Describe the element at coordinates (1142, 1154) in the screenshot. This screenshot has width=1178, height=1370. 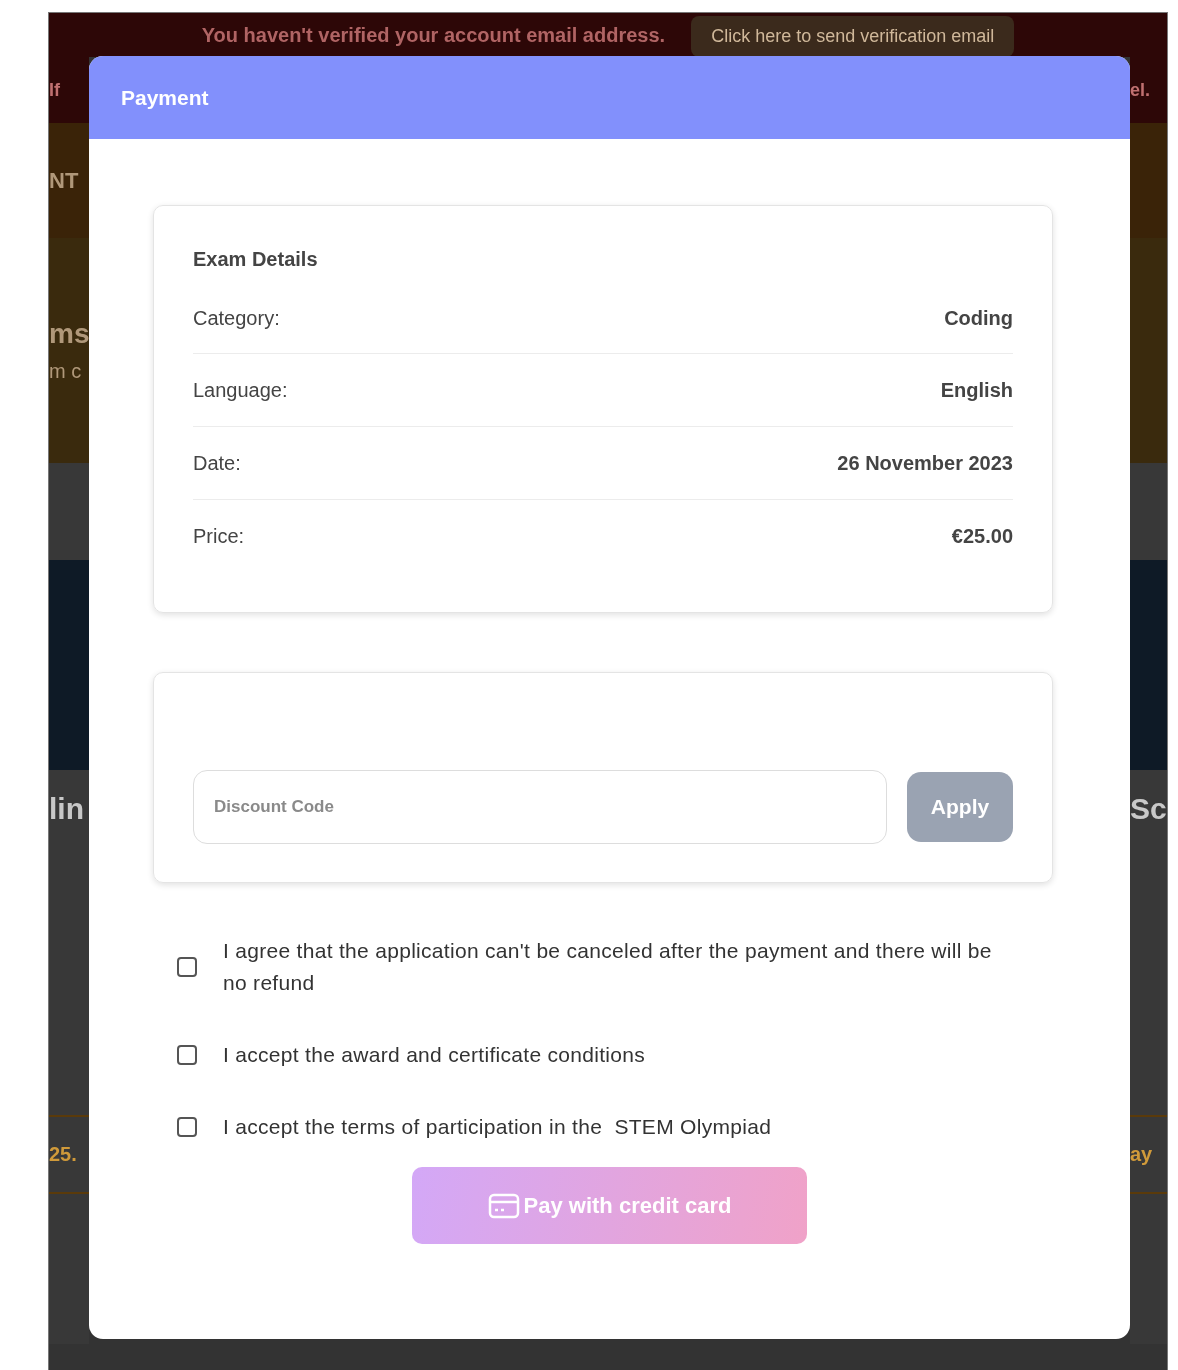
I see `background-text: ay` at that location.